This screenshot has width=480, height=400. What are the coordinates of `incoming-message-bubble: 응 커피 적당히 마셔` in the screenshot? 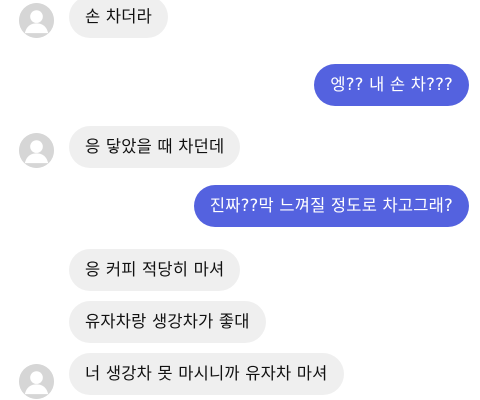 It's located at (155, 270).